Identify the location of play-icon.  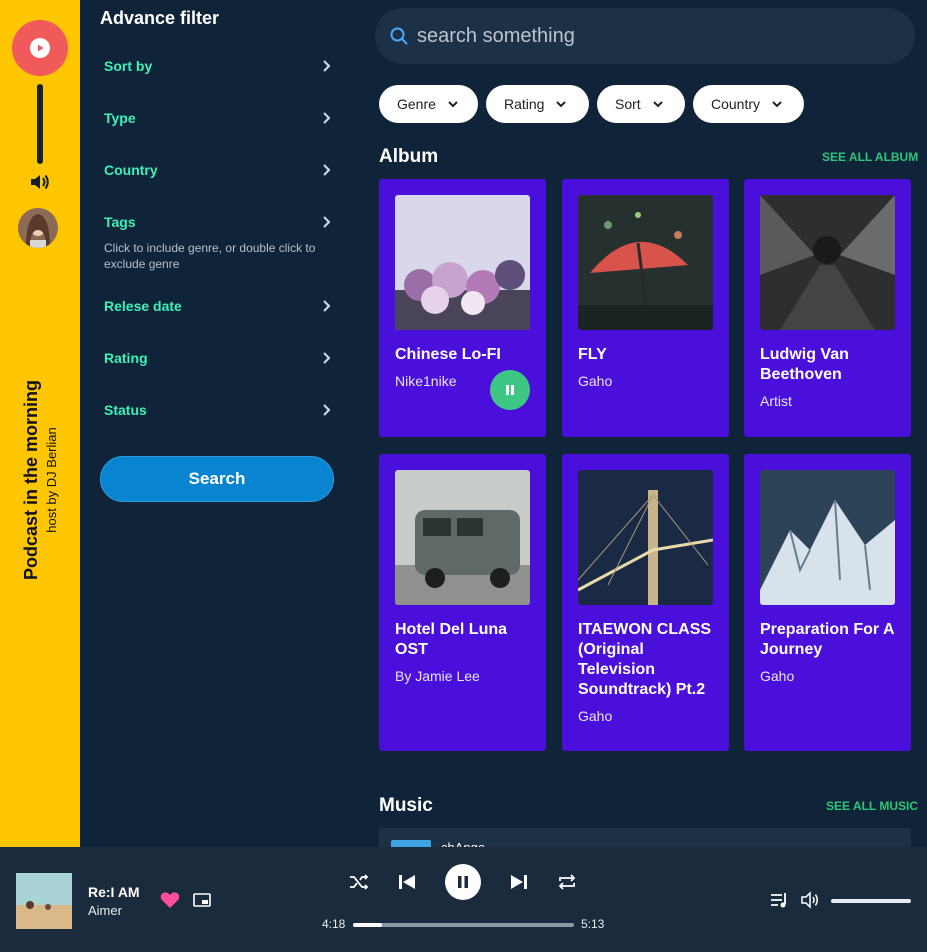
(40, 48).